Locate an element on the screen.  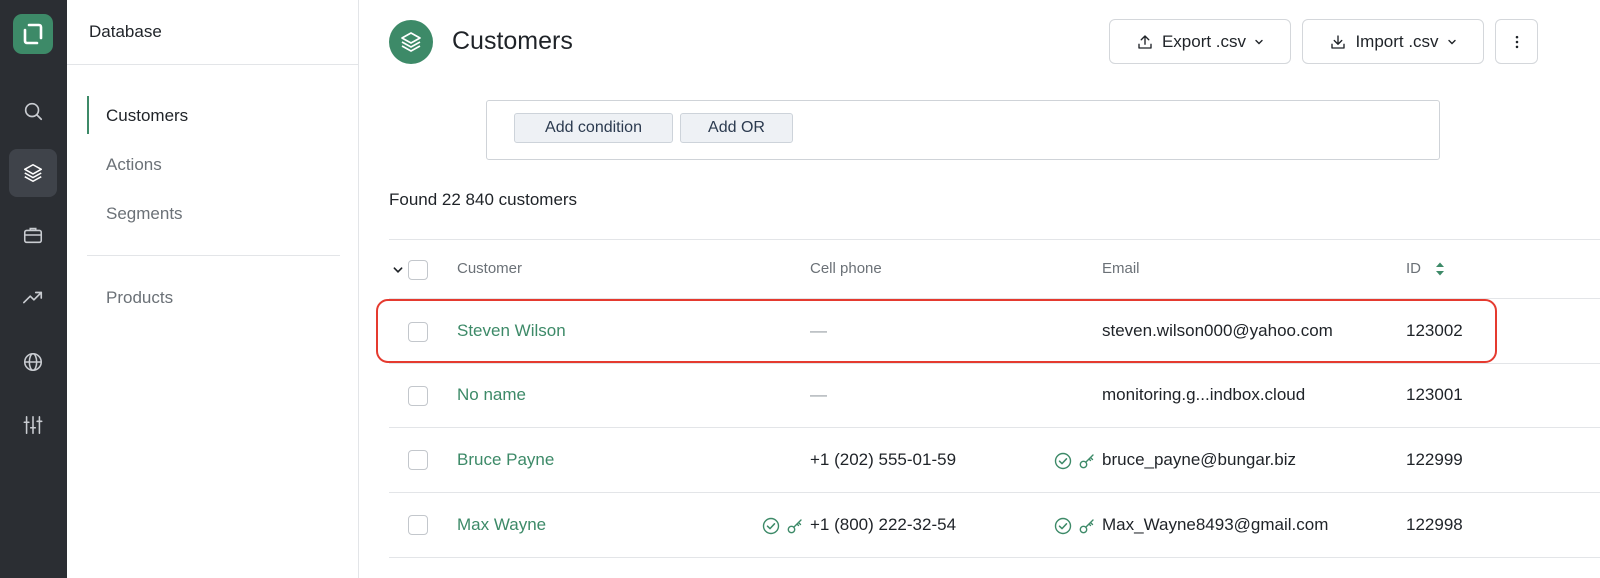
column-header-customer: Customer is located at coordinates (489, 268).